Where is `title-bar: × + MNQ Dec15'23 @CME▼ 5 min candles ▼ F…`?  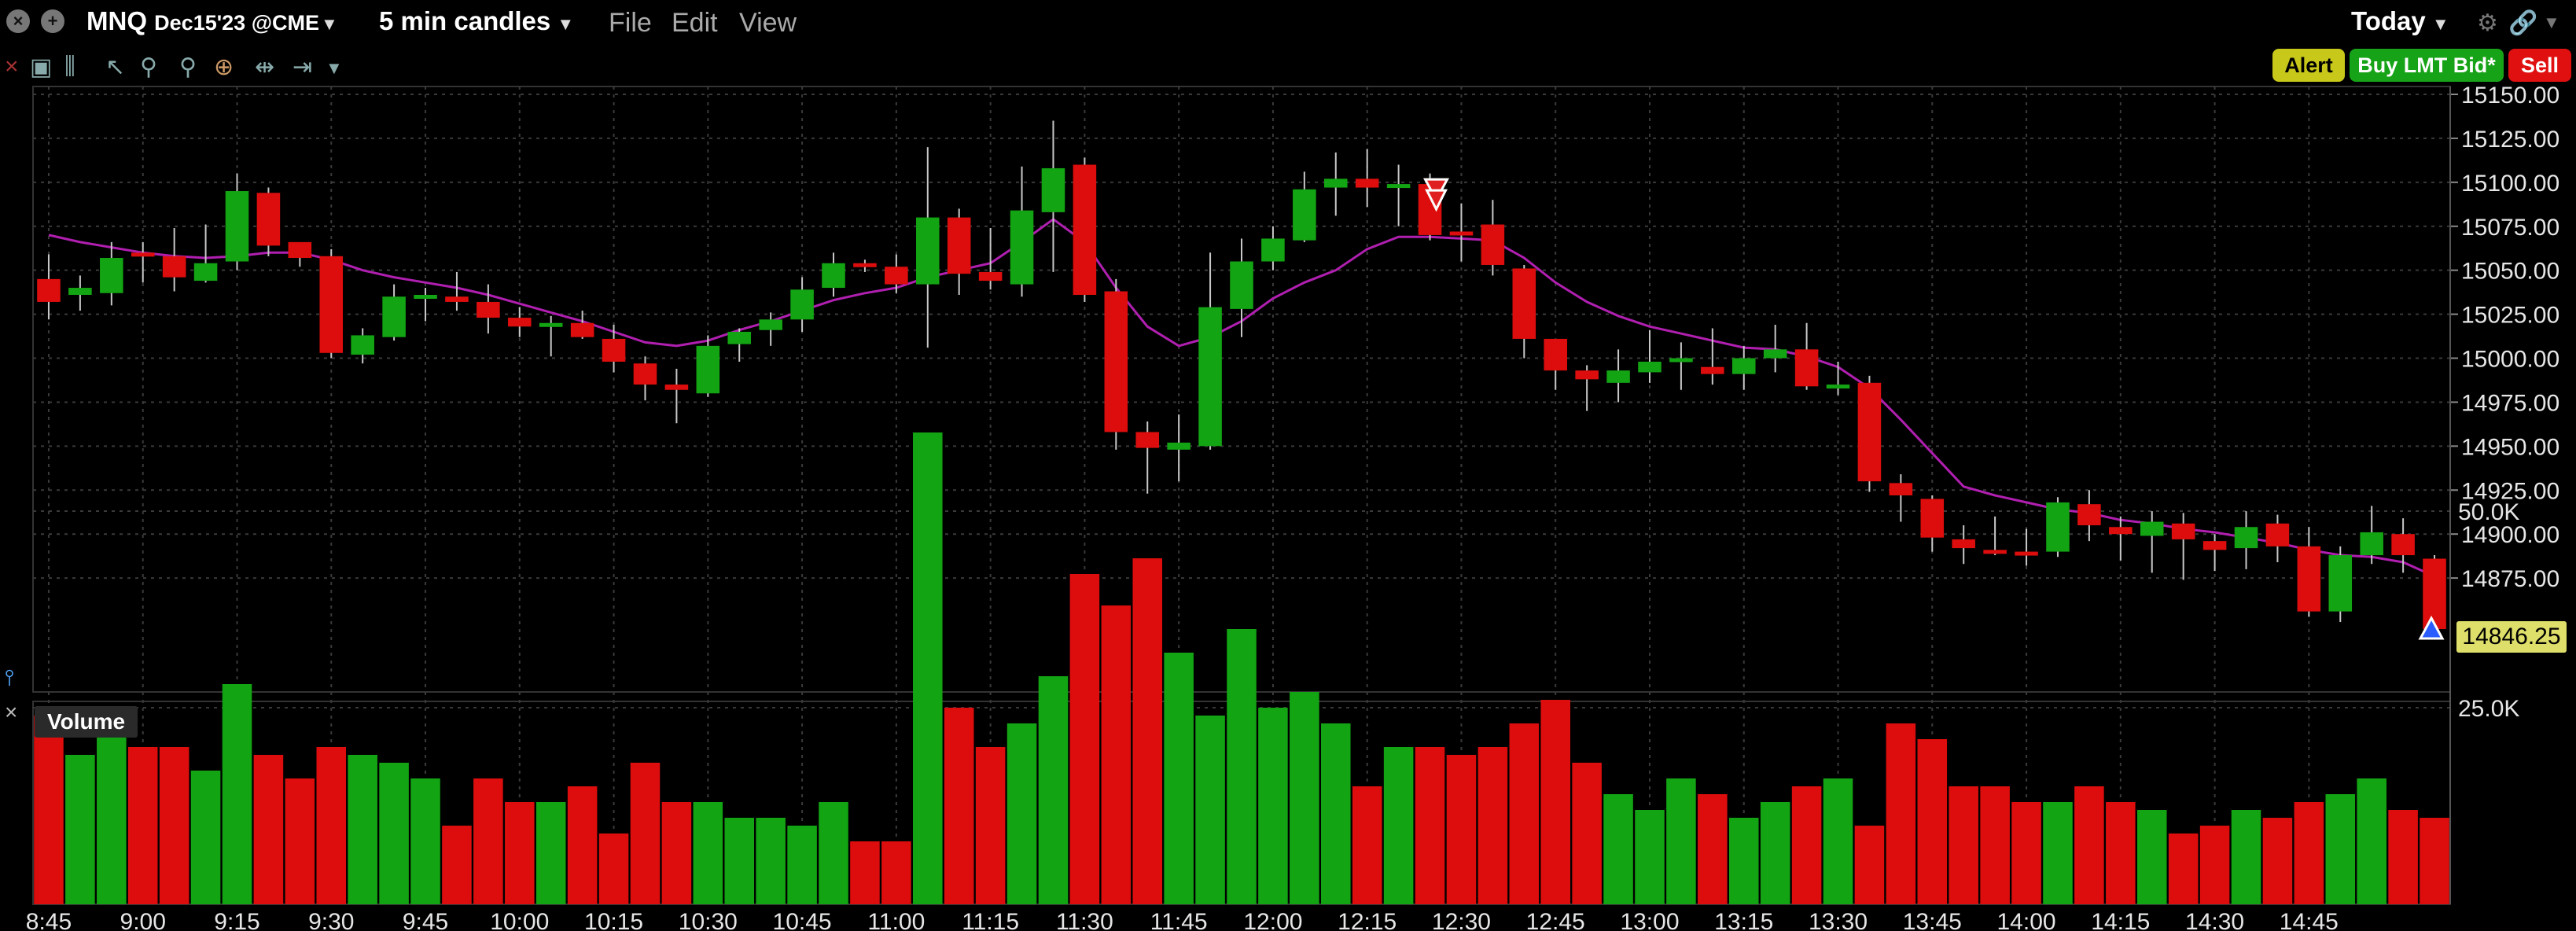
title-bar: × + MNQ Dec15'23 @CME▼ 5 min candles ▼ F… is located at coordinates (1288, 23).